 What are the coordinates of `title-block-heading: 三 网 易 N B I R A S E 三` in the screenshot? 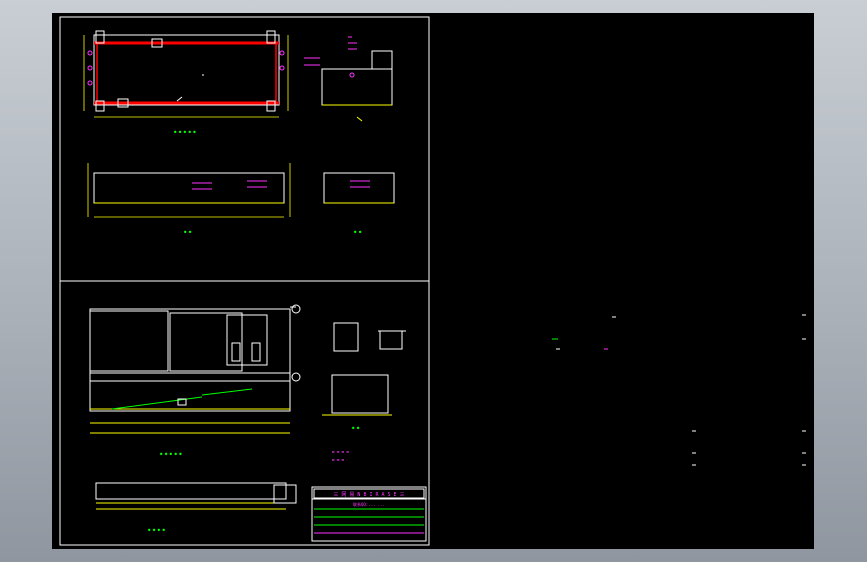 It's located at (368, 495).